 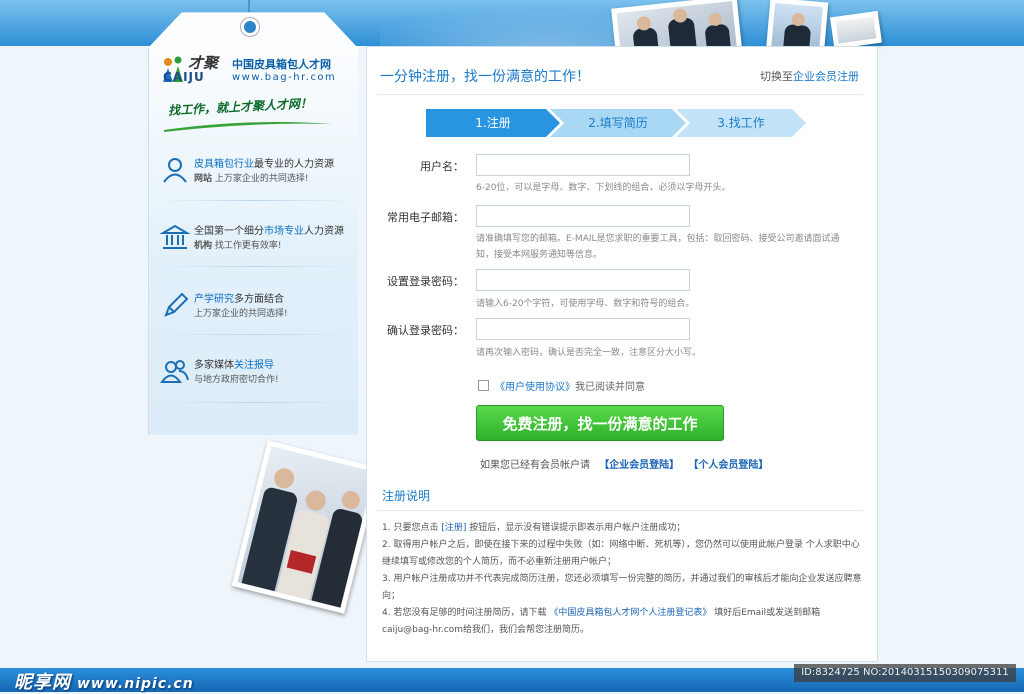 What do you see at coordinates (175, 236) in the screenshot?
I see `bank-icon` at bounding box center [175, 236].